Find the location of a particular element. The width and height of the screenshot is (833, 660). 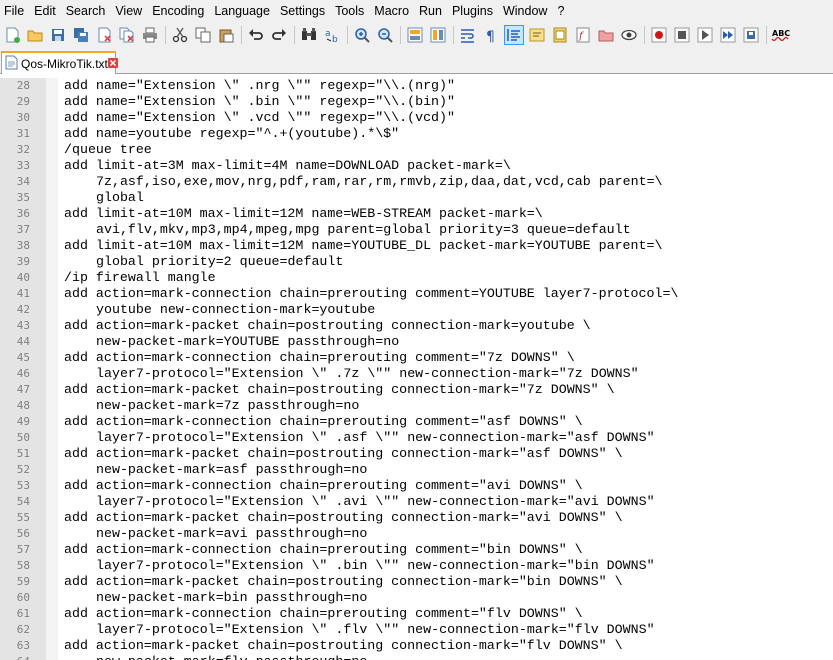

editor-line: 56 new-packet-mark=avi passthrough=no is located at coordinates (416, 534).